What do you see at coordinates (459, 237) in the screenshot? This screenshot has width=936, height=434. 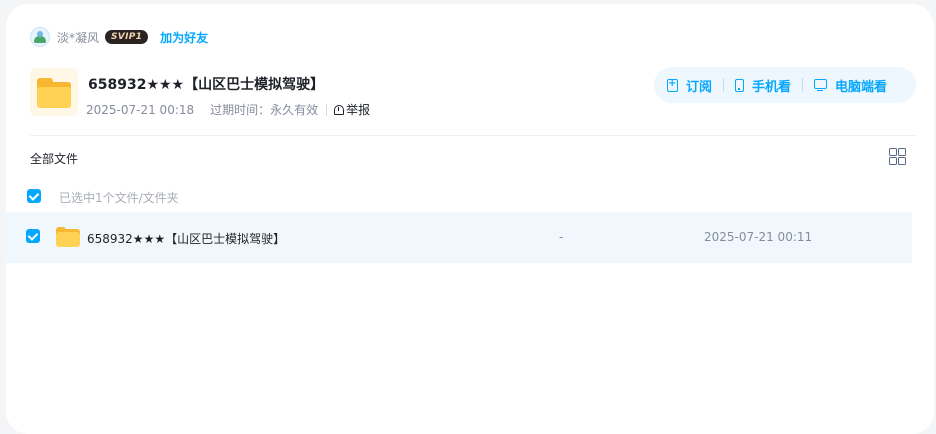 I see `table-row: 658932★★★【山区巴士模拟驾驶】 - 2025-07-21 00:11` at bounding box center [459, 237].